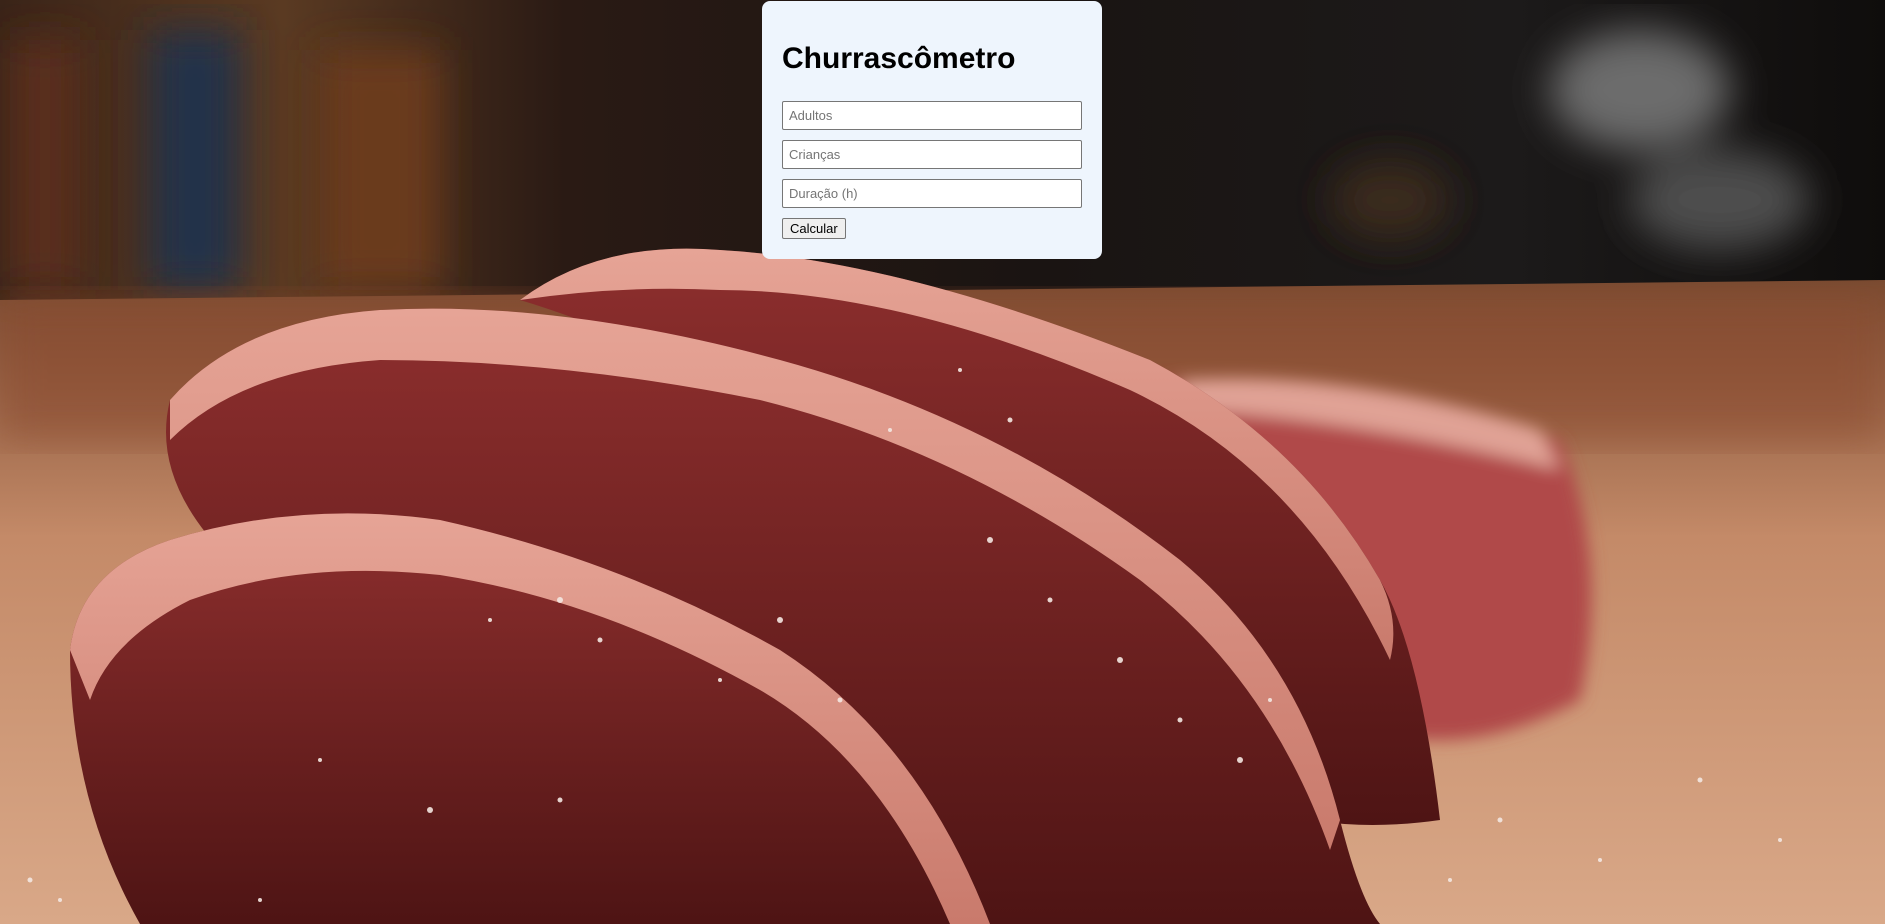 This screenshot has width=1885, height=924. Describe the element at coordinates (932, 154) in the screenshot. I see `children-input` at that location.